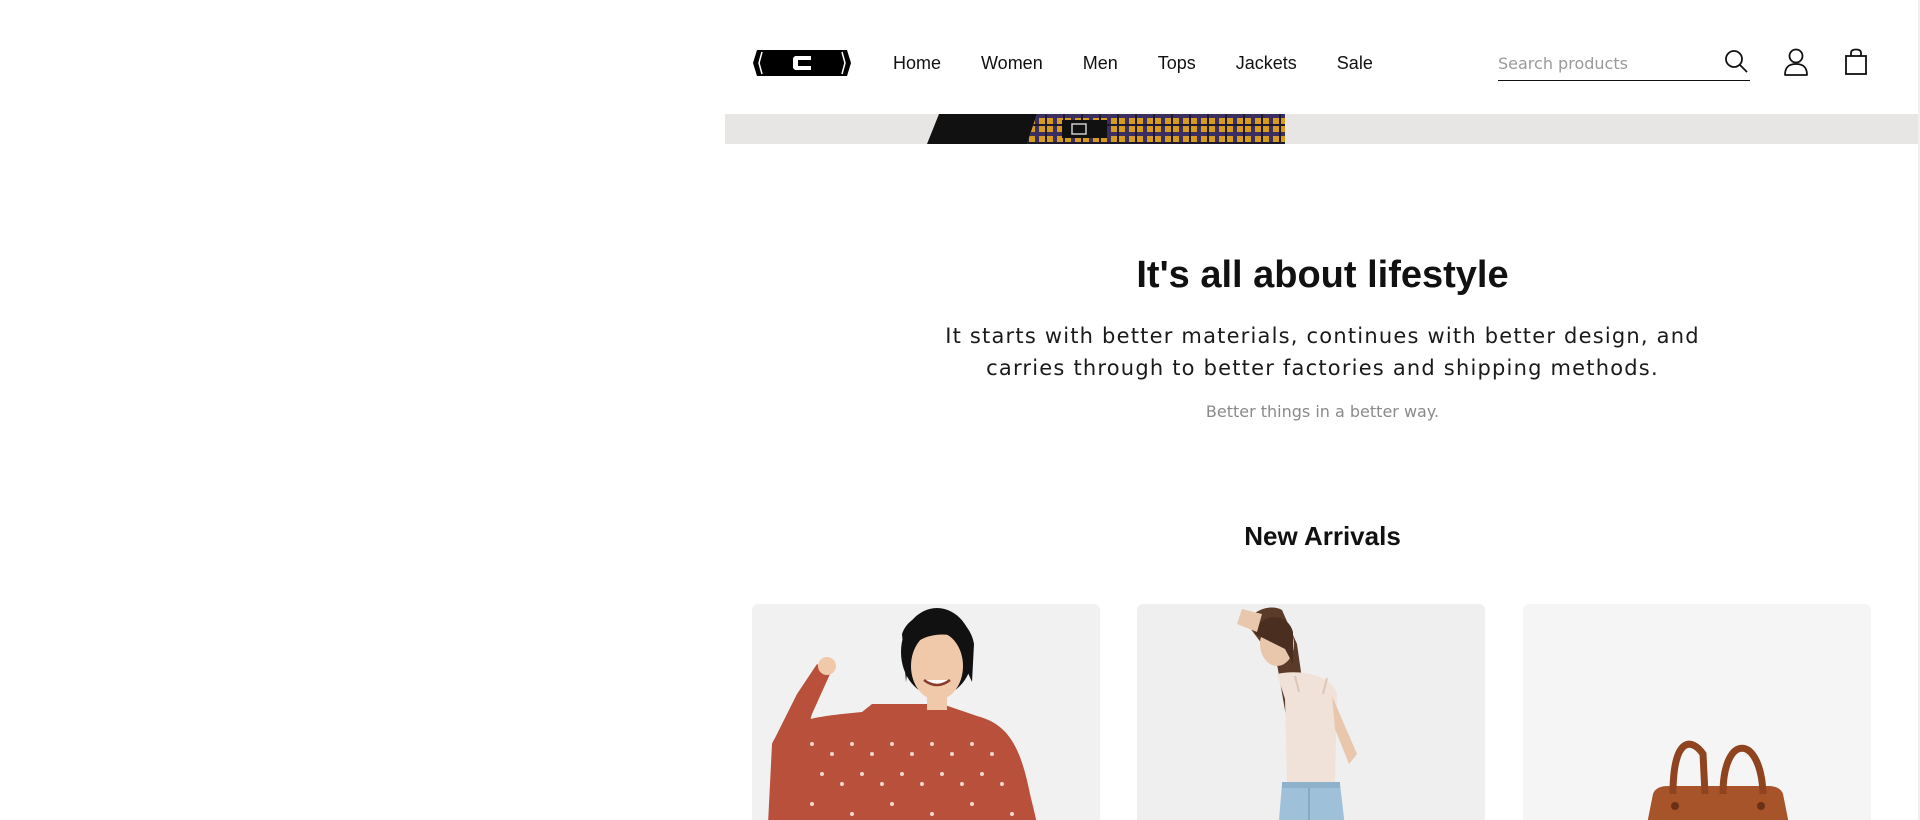 The image size is (1920, 820). Describe the element at coordinates (1322, 536) in the screenshot. I see `new-arrivals-title: New Arrivals` at that location.